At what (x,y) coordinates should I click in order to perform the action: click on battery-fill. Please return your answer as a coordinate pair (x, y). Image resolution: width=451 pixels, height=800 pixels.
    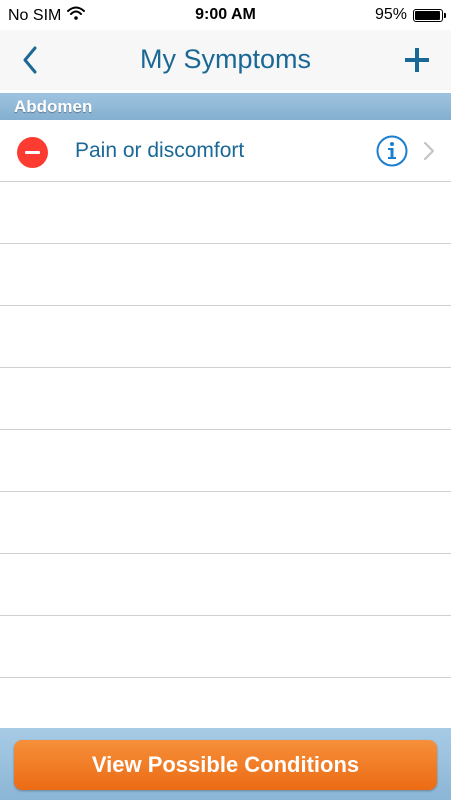
    Looking at the image, I should click on (427, 15).